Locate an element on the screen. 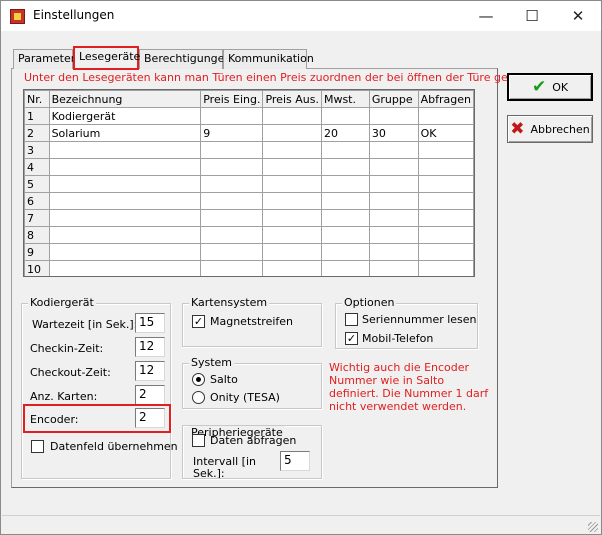  grid-column-header: Preis Eing. is located at coordinates (232, 99).